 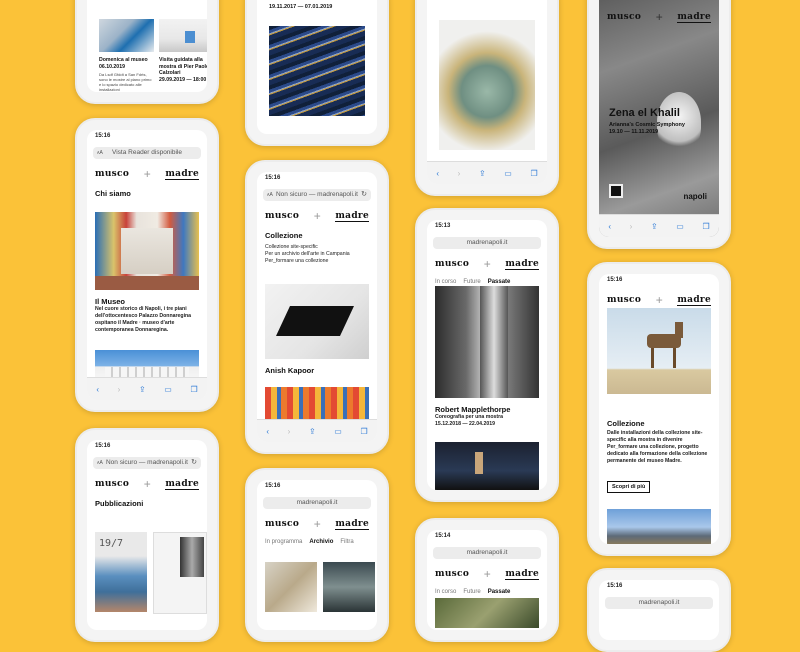 I want to click on artist-name: Zena el Khalil, so click(x=644, y=113).